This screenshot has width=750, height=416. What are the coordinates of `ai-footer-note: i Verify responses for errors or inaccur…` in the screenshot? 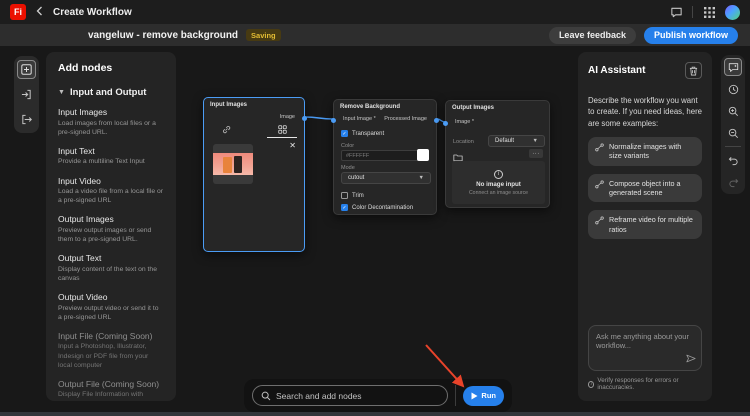 It's located at (645, 384).